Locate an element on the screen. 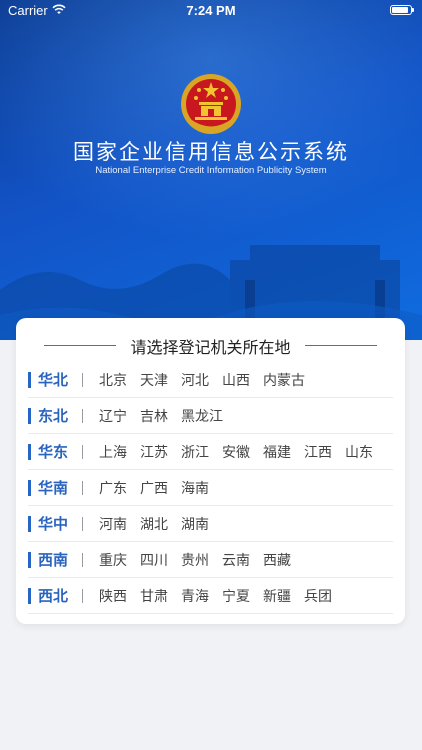 The image size is (422, 750). status-bar: Carrier 7:24 PM is located at coordinates (211, 11).